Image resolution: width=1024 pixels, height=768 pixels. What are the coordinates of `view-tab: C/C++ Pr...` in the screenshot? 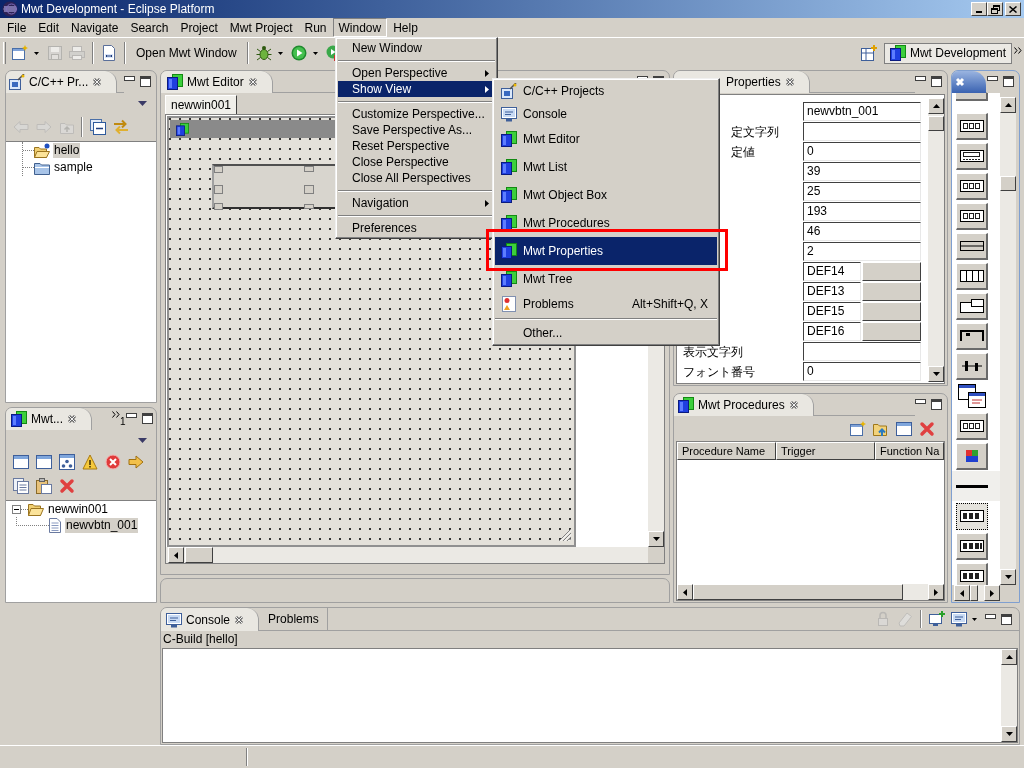 It's located at (62, 82).